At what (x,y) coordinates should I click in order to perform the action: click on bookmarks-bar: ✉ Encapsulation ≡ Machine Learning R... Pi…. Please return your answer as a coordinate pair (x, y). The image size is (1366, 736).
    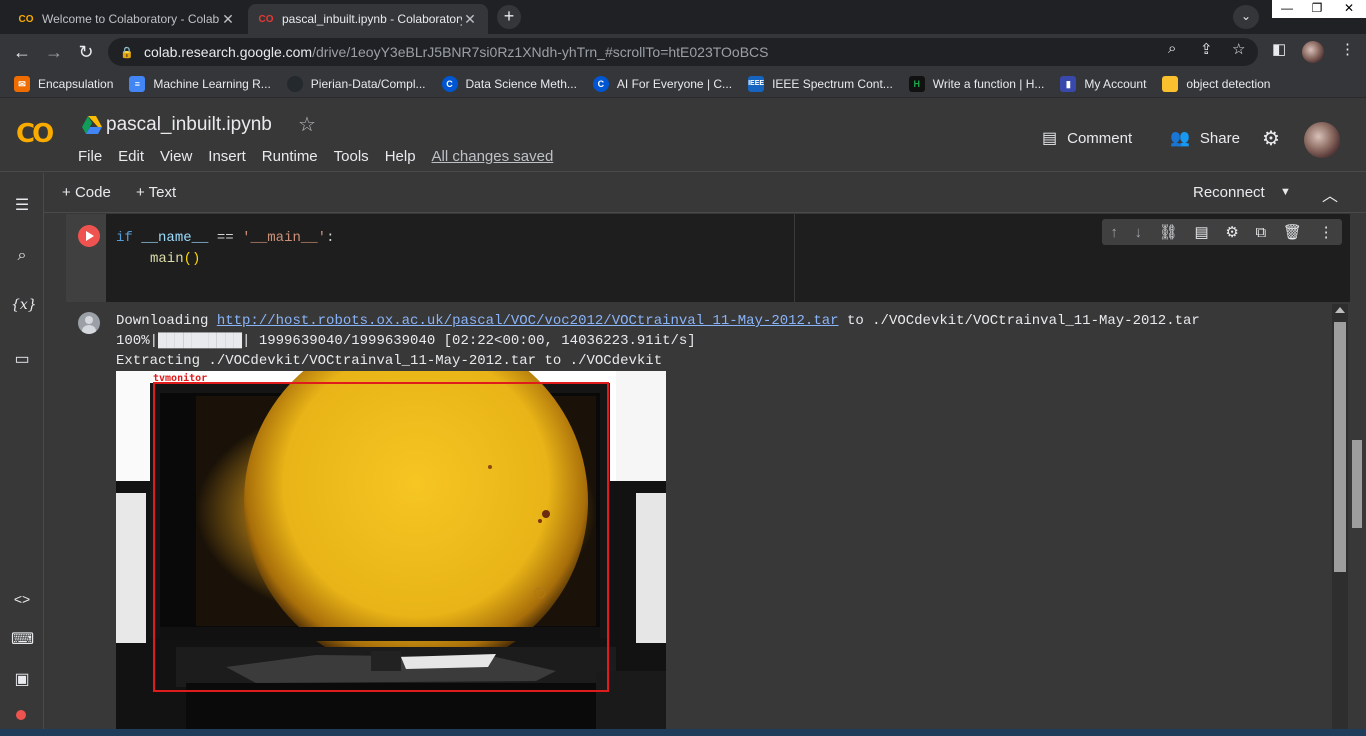
    Looking at the image, I should click on (683, 84).